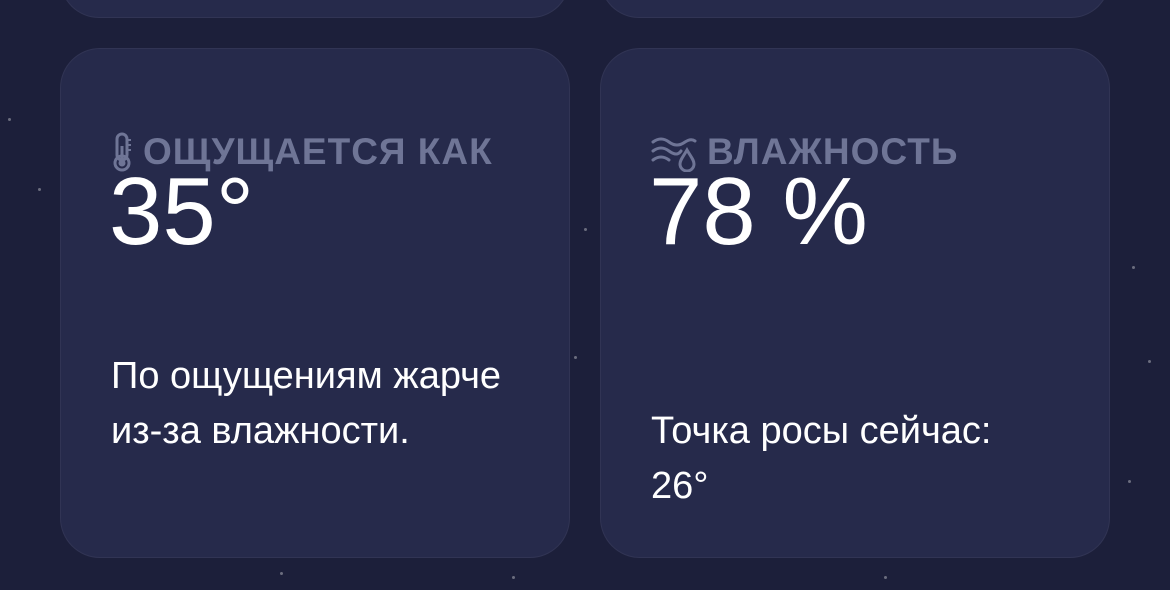 The image size is (1170, 590). Describe the element at coordinates (315, 9) in the screenshot. I see `previous-card-left` at that location.